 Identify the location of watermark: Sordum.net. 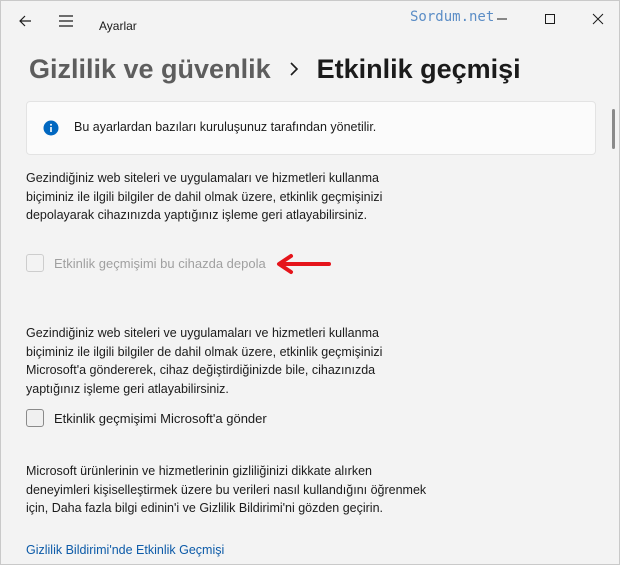
(452, 17).